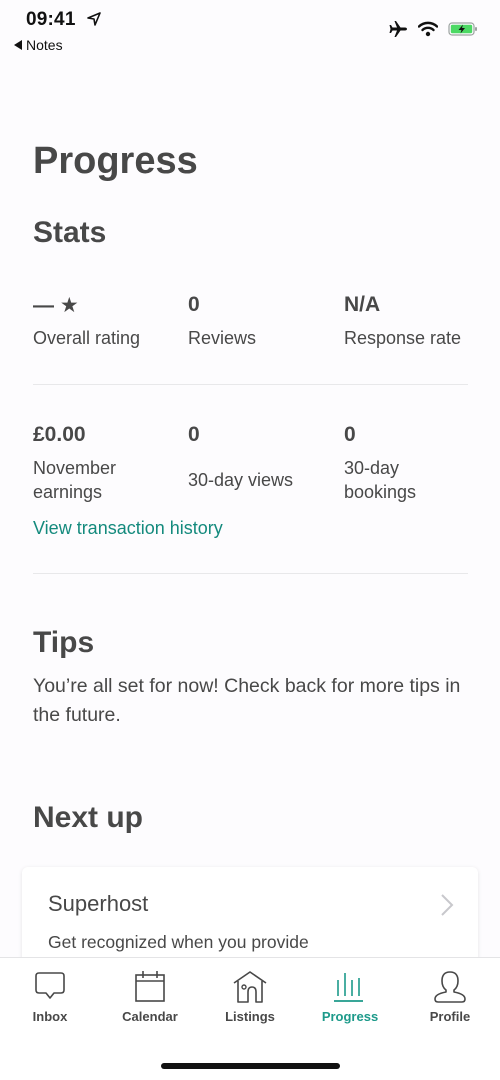  What do you see at coordinates (150, 1016) in the screenshot?
I see `tab-label: Calendar` at bounding box center [150, 1016].